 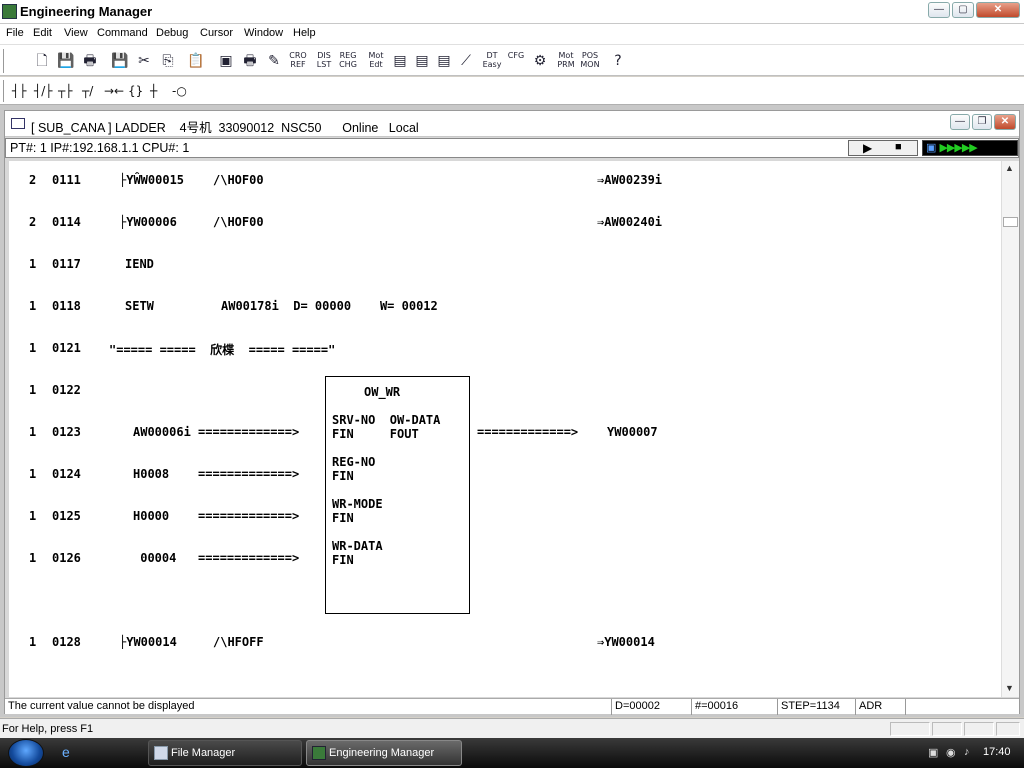 I want to click on child-minimize-button: —, so click(x=960, y=122).